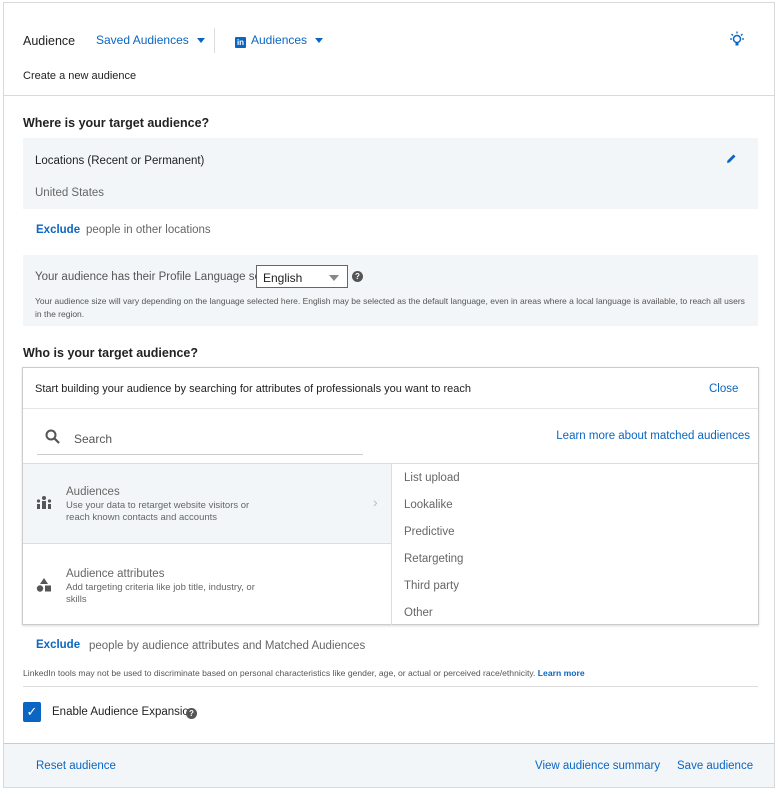  What do you see at coordinates (43, 585) in the screenshot?
I see `shapes-icon` at bounding box center [43, 585].